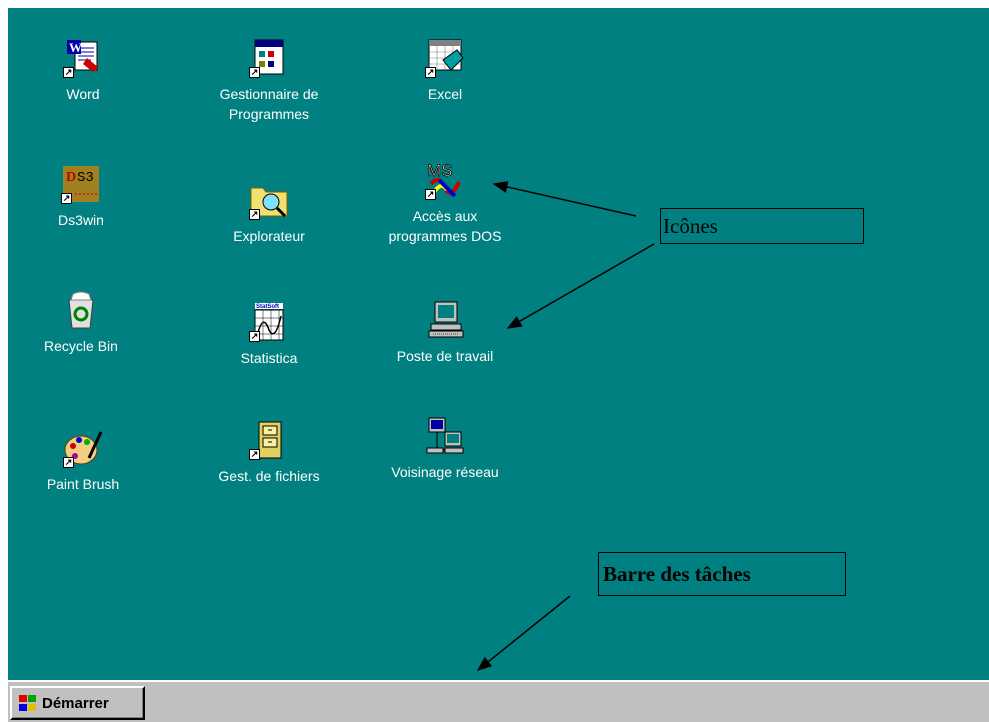 This screenshot has width=989, height=722. I want to click on arrow-to-taskbar, so click(523, 633).